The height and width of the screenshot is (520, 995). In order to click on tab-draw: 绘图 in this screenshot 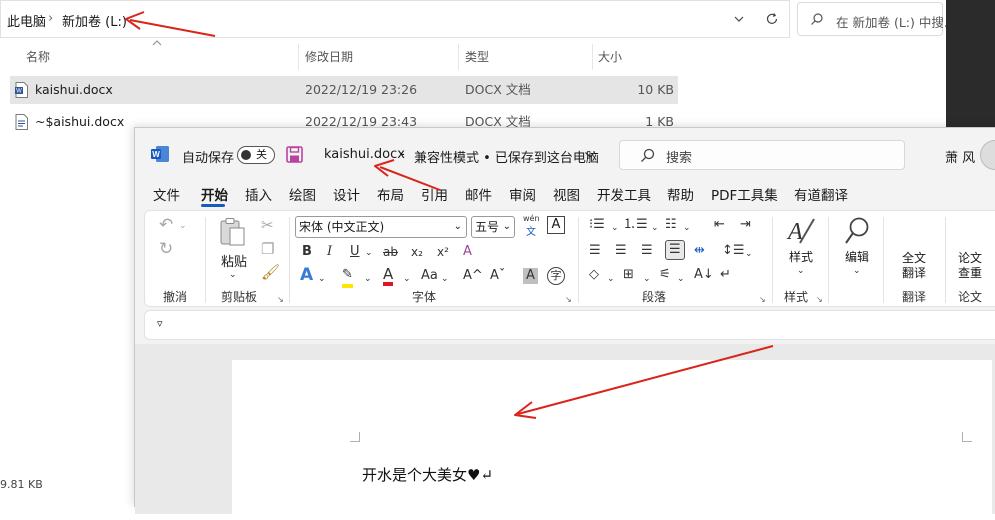, I will do `click(302, 194)`.